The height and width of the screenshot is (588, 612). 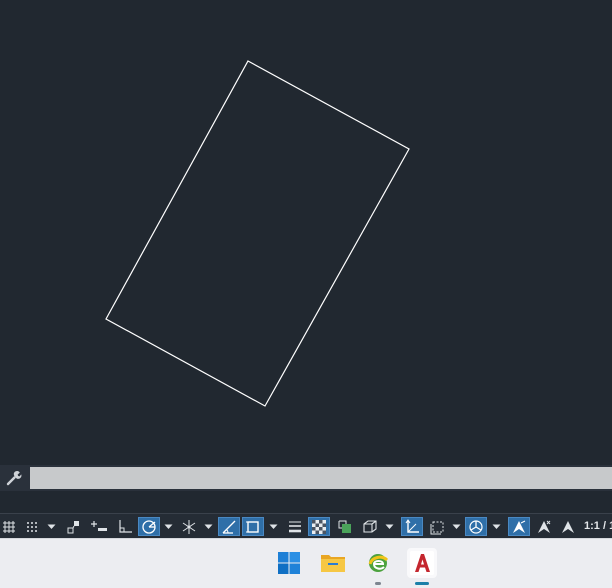 What do you see at coordinates (378, 563) in the screenshot?
I see `browser-icon` at bounding box center [378, 563].